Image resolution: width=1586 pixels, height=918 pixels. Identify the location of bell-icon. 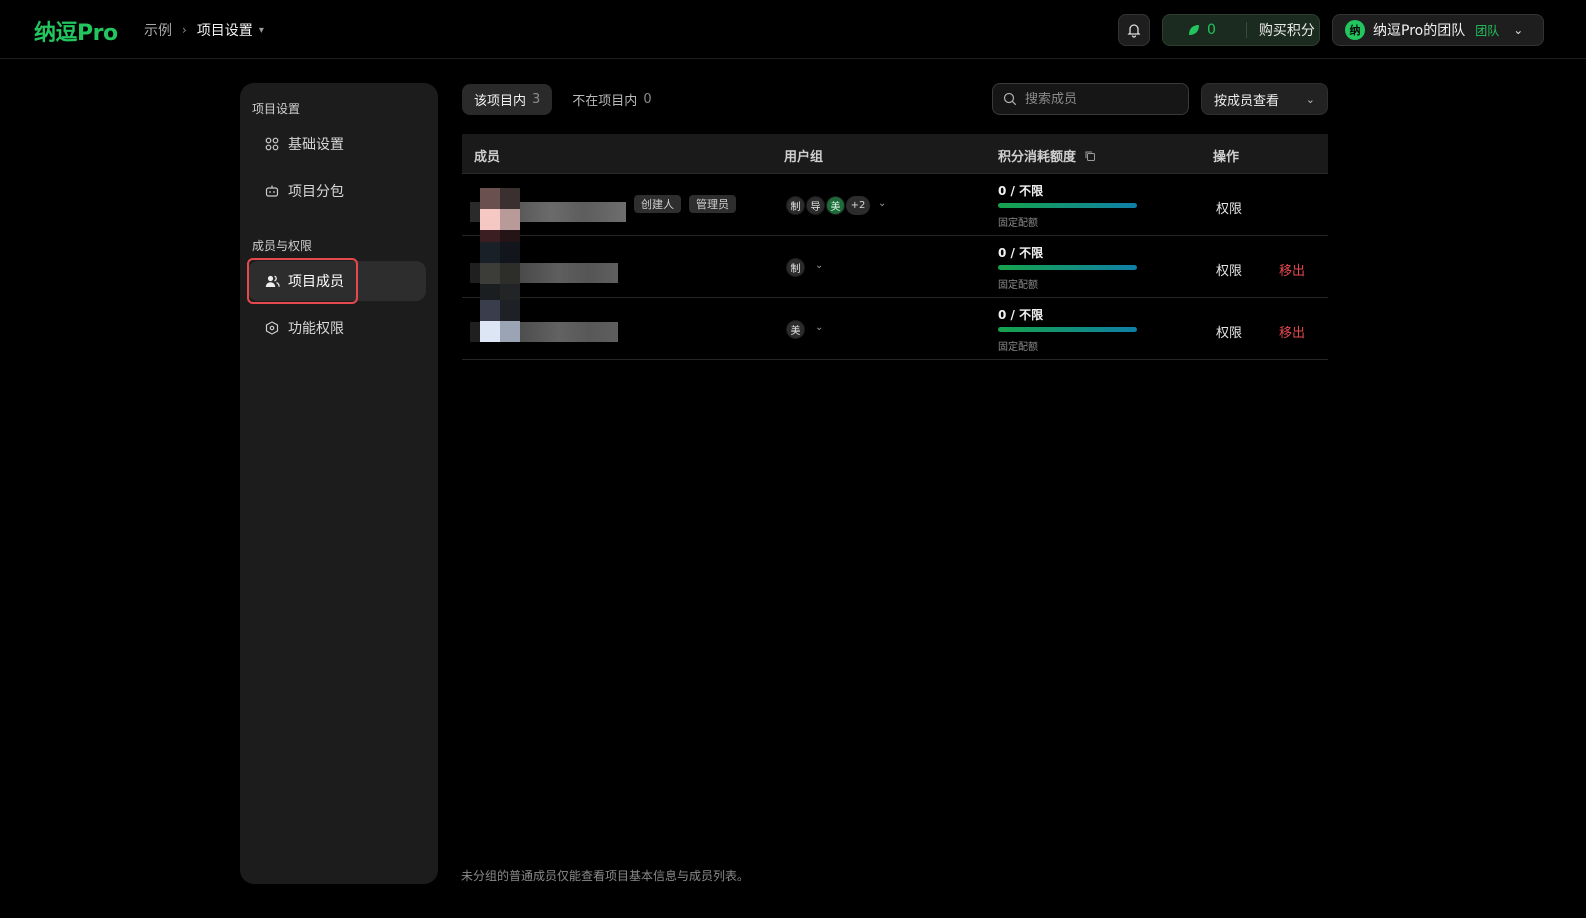
(1134, 31).